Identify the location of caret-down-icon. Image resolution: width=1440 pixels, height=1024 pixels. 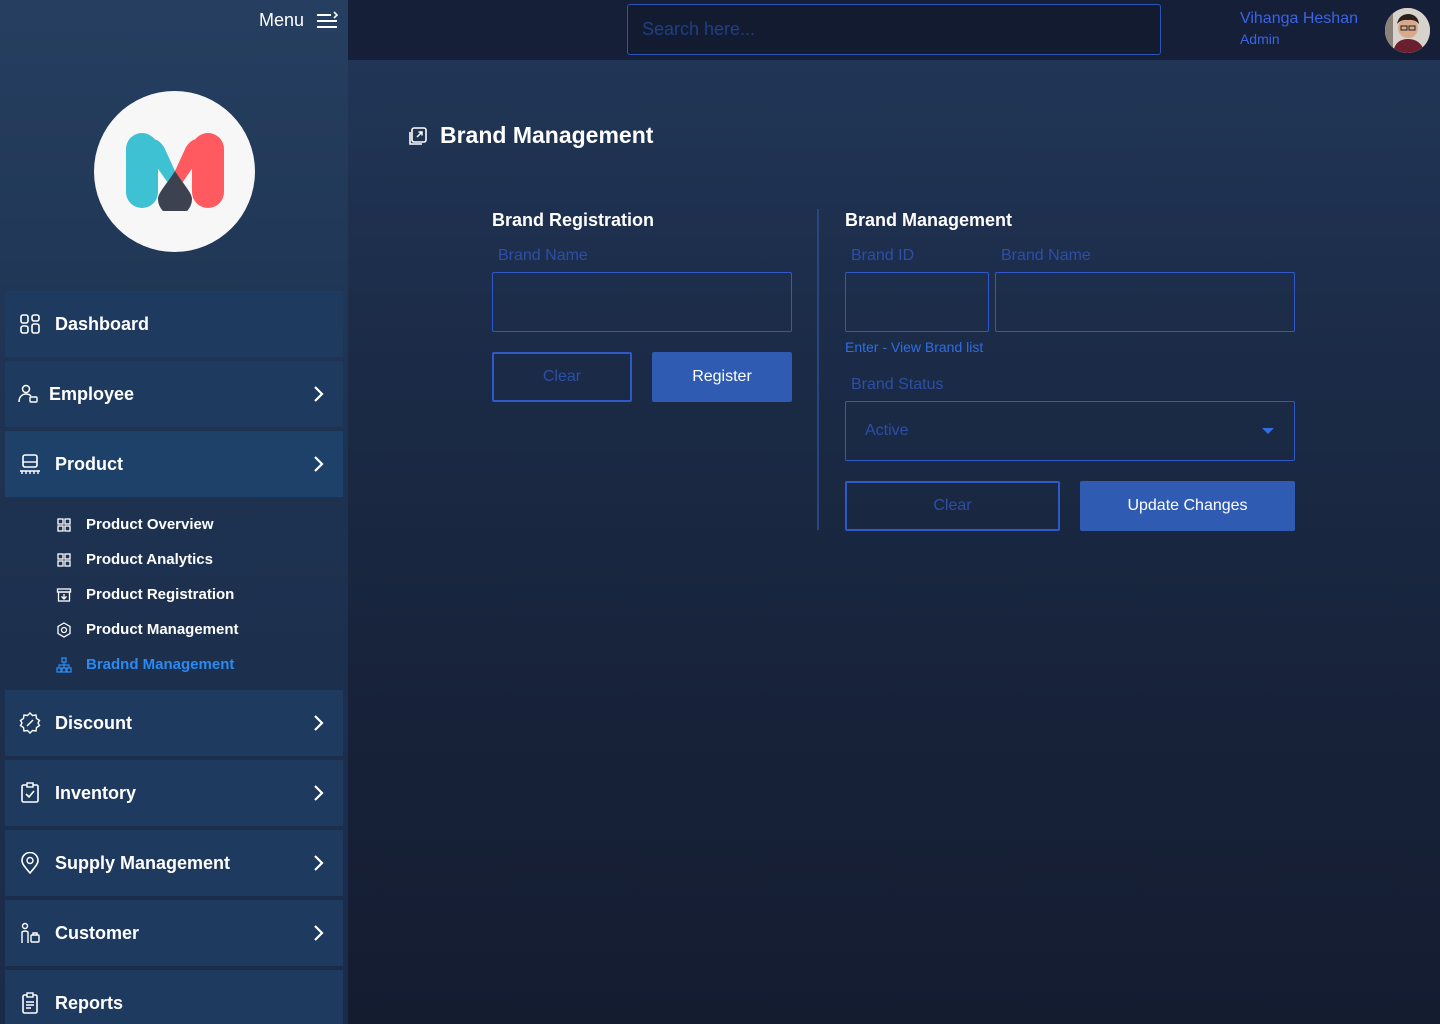
(1268, 431).